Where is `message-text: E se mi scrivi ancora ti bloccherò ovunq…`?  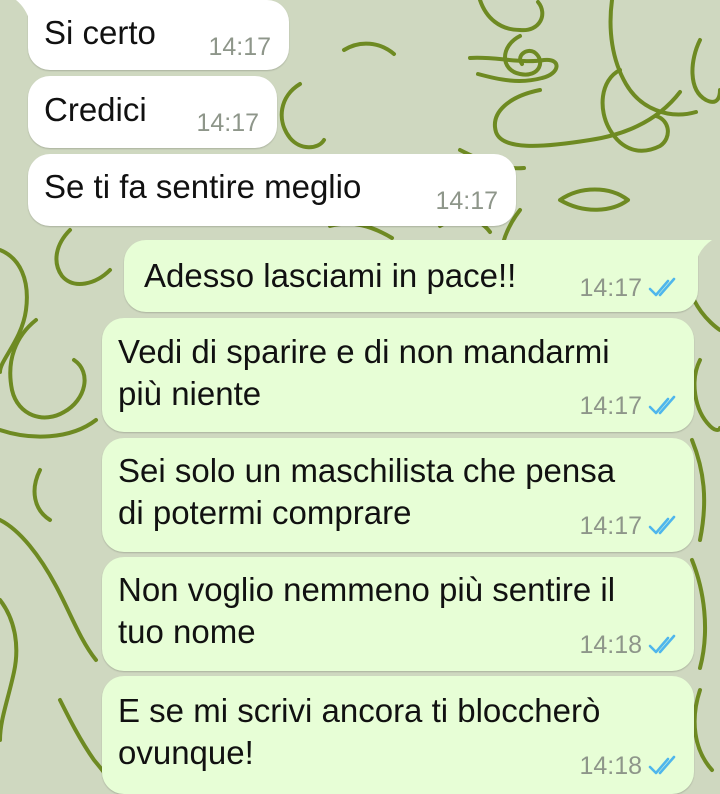
message-text: E se mi scrivi ancora ti bloccherò ovunq… is located at coordinates (359, 731).